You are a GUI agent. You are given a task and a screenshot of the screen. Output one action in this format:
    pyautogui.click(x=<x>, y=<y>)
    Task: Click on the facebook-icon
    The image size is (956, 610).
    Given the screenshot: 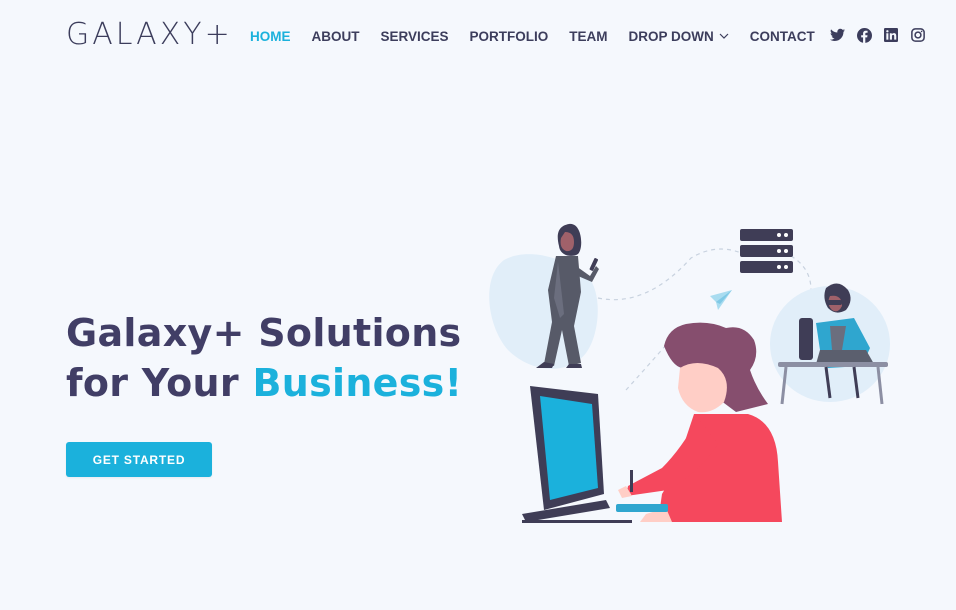 What is the action you would take?
    pyautogui.click(x=864, y=35)
    